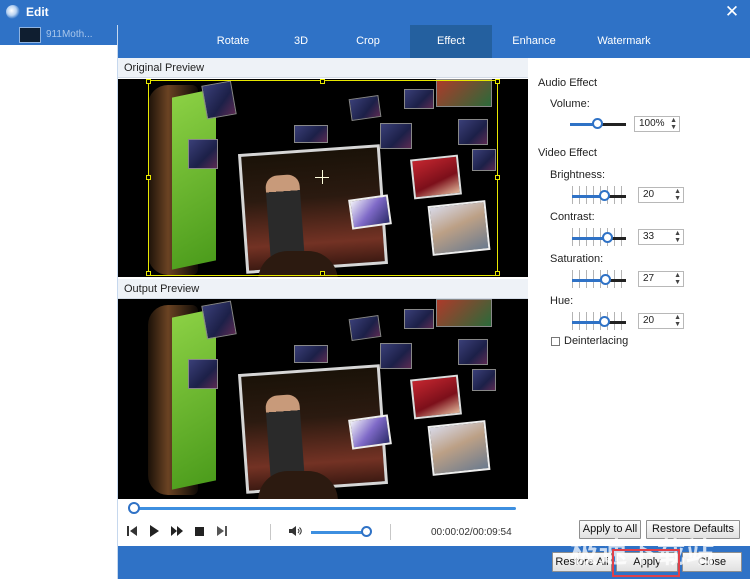  I want to click on timecode: 00:00:02/00:09:54, so click(471, 532).